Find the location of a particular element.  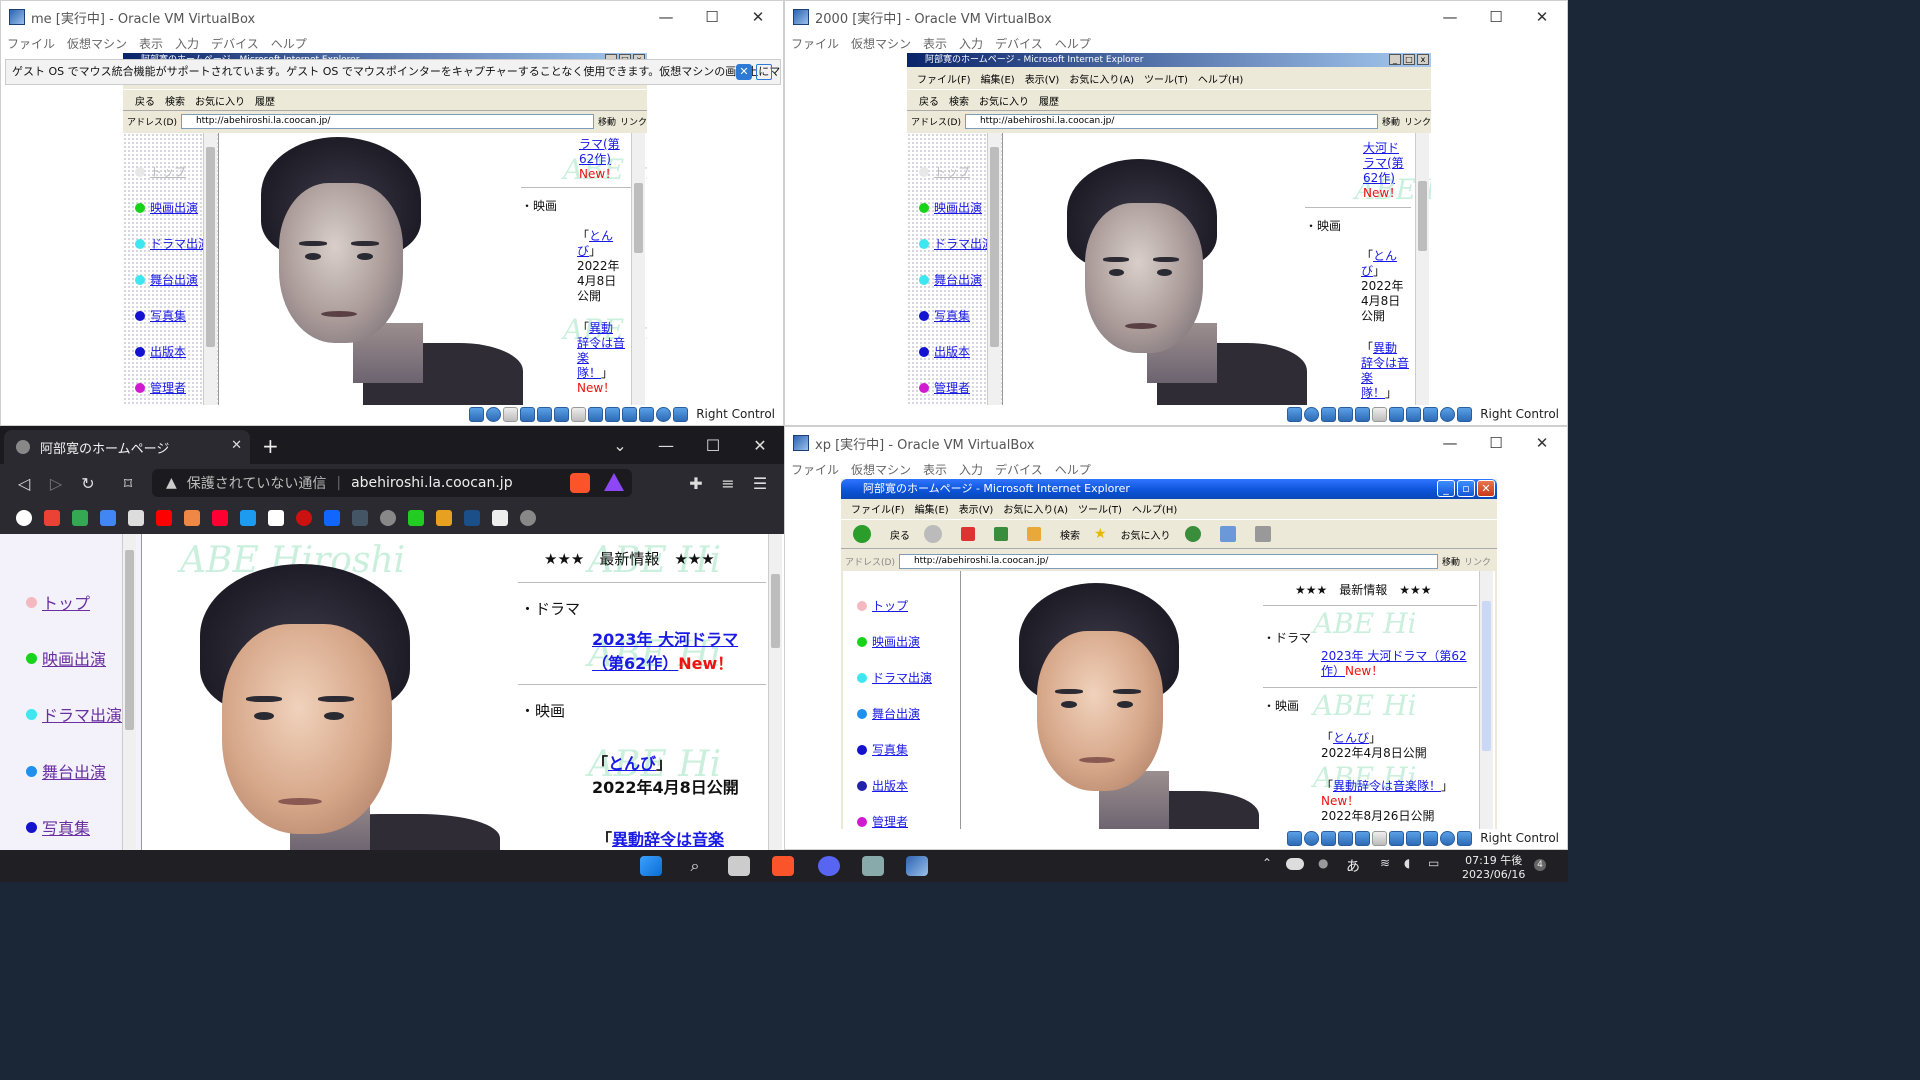

notification-badge: 4 is located at coordinates (1540, 865).